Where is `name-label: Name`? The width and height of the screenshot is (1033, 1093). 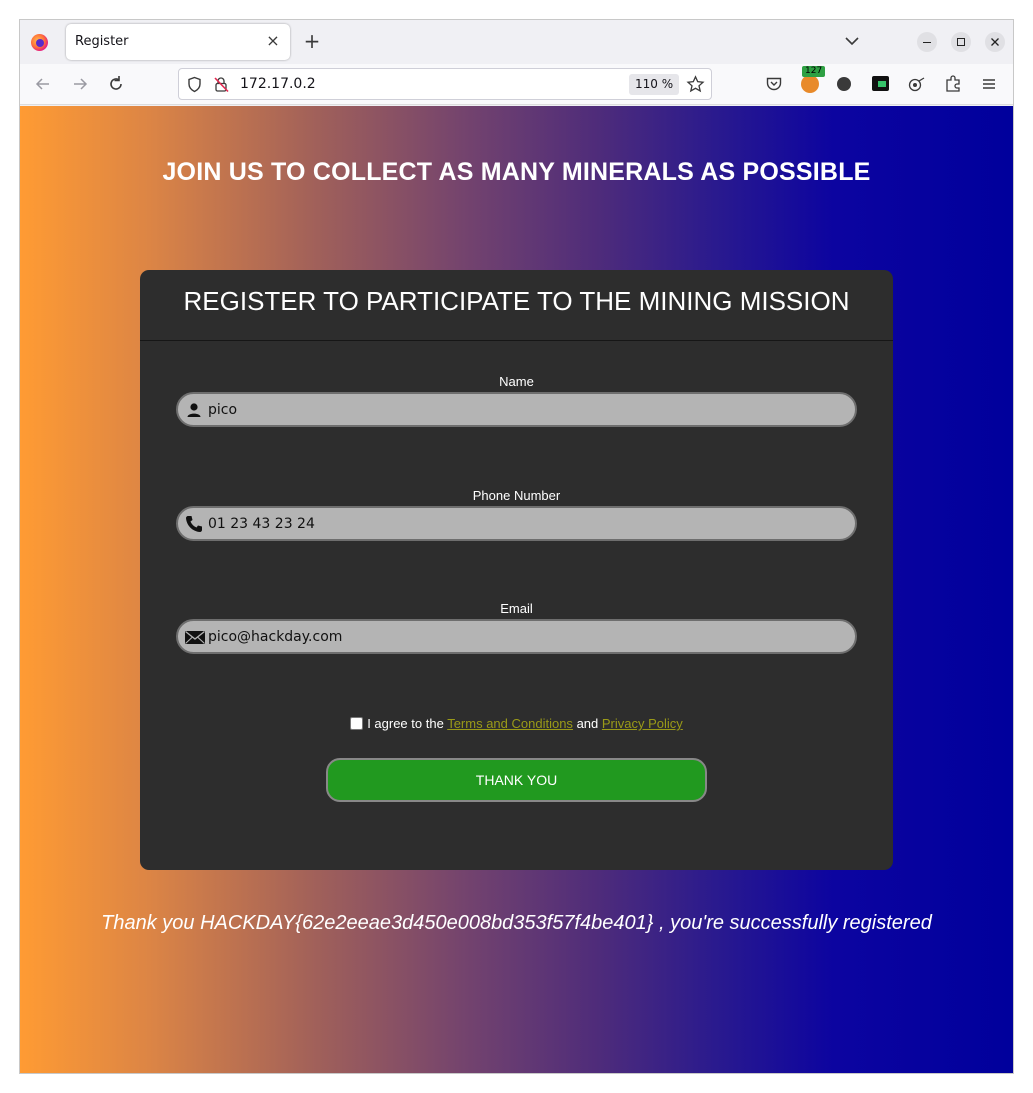 name-label: Name is located at coordinates (516, 381).